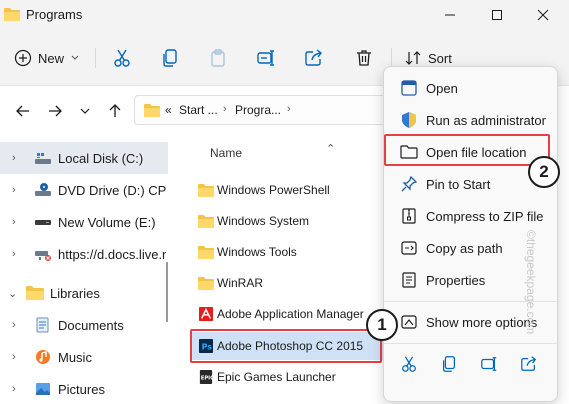 The height and width of the screenshot is (404, 569). I want to click on file-name: Epic Games Launcher, so click(276, 377).